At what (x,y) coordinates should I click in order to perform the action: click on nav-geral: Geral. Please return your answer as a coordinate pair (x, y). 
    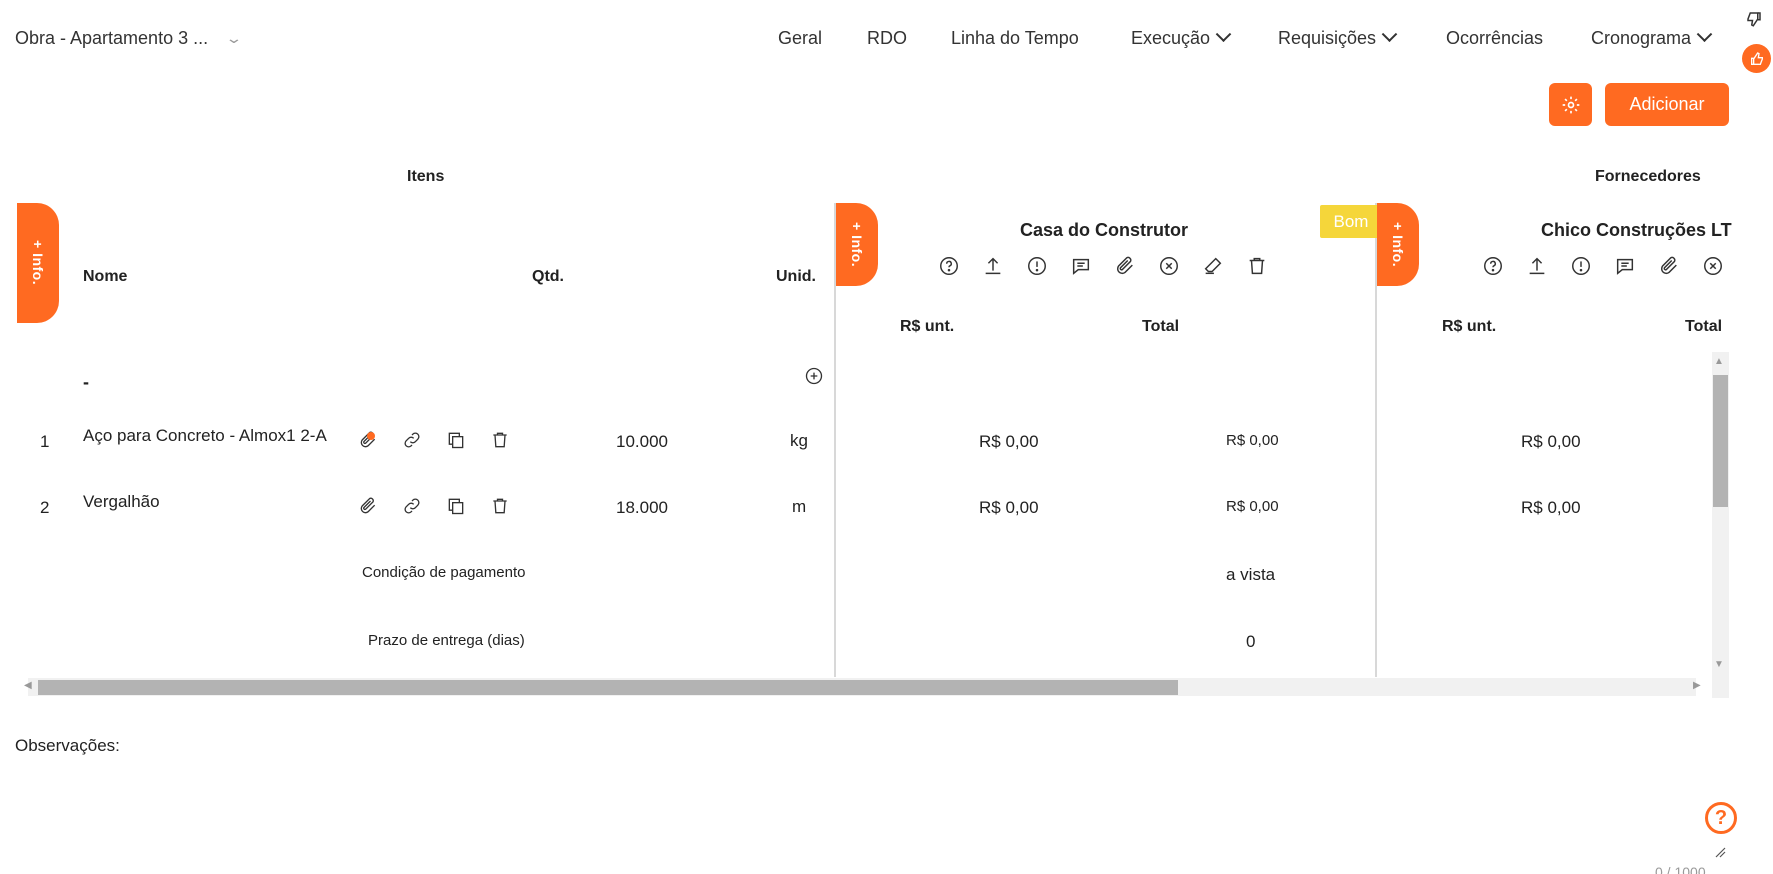
    Looking at the image, I should click on (800, 38).